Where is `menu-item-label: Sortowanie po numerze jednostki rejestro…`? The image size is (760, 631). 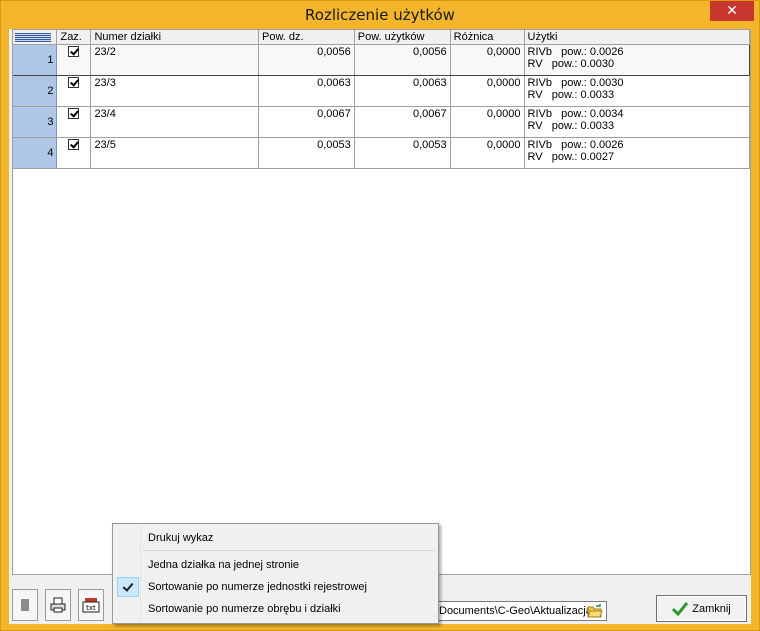 menu-item-label: Sortowanie po numerze jednostki rejestro… is located at coordinates (257, 587).